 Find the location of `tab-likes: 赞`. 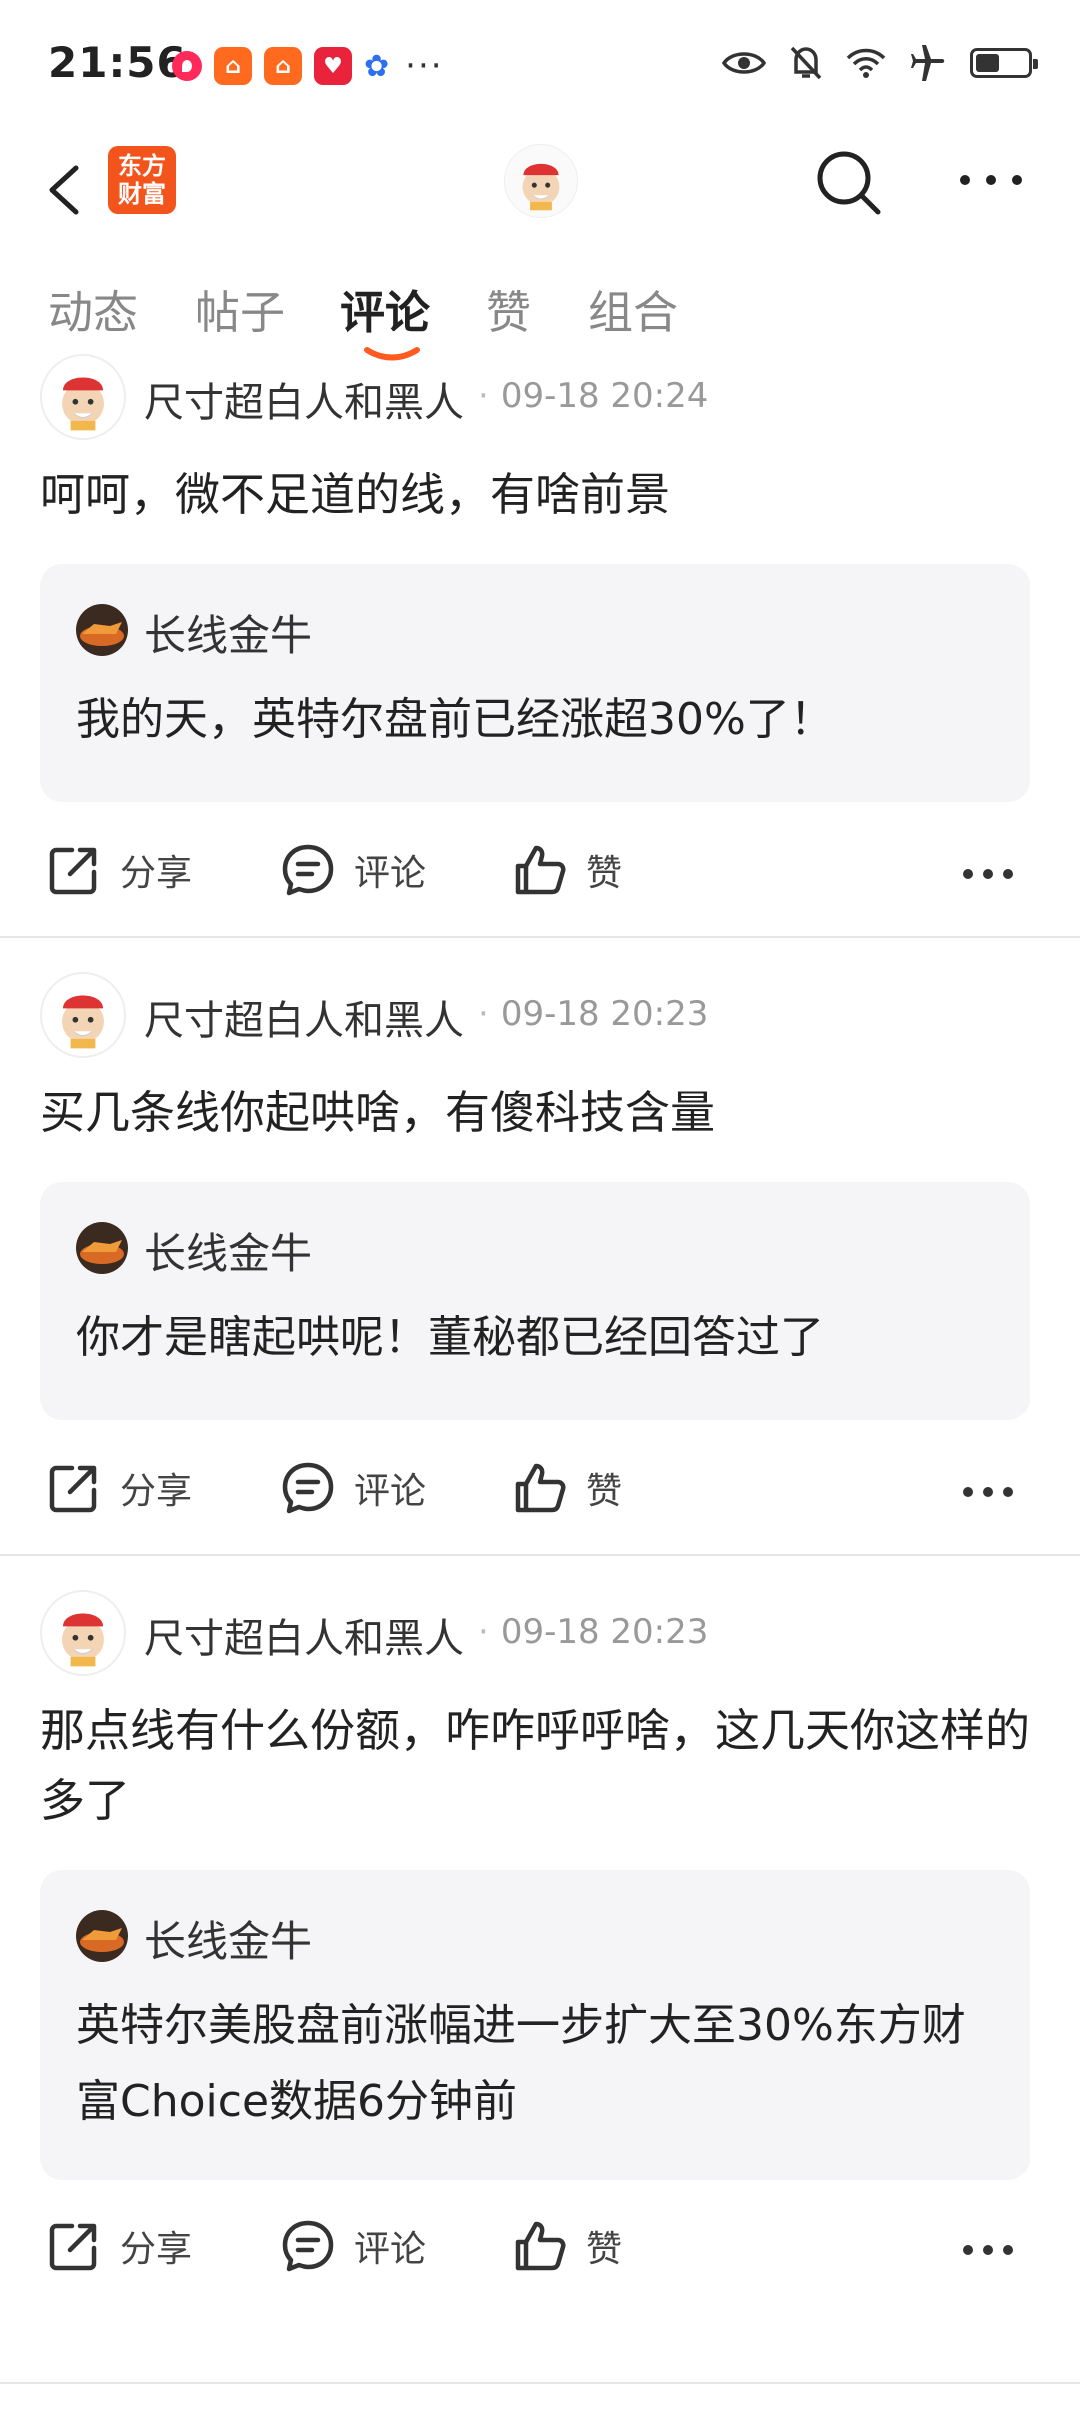

tab-likes: 赞 is located at coordinates (508, 308).